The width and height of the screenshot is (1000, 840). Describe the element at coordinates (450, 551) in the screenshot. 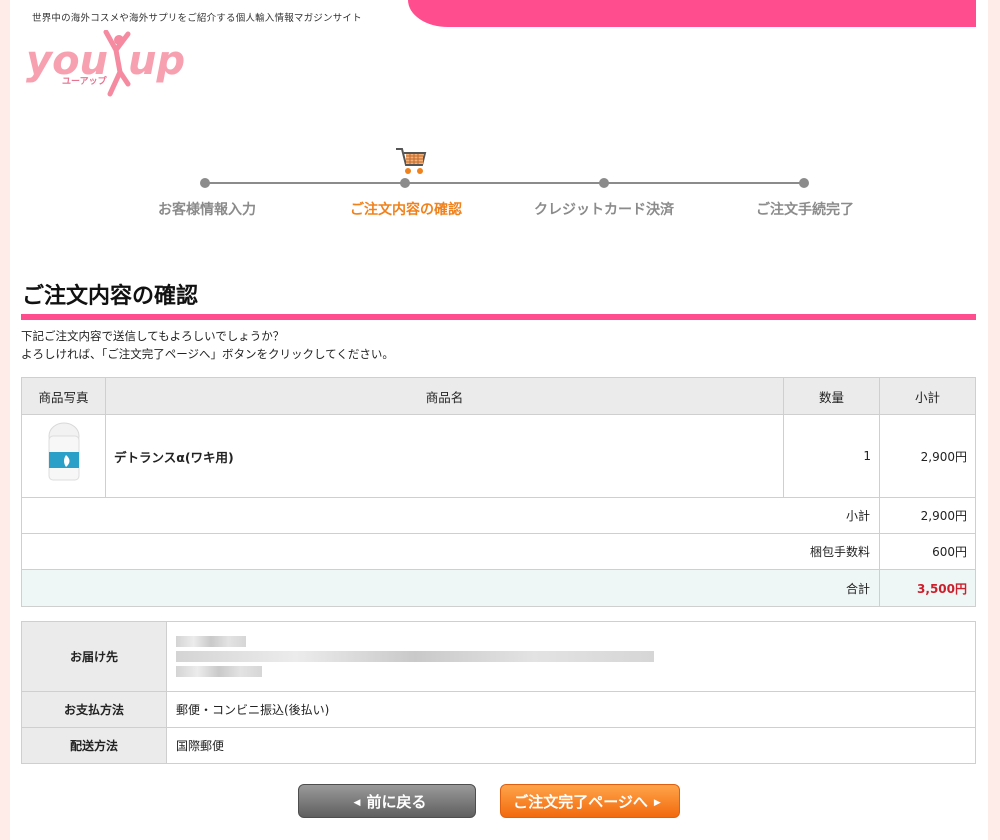

I see `packing-fee-label: 梱包手数料` at that location.